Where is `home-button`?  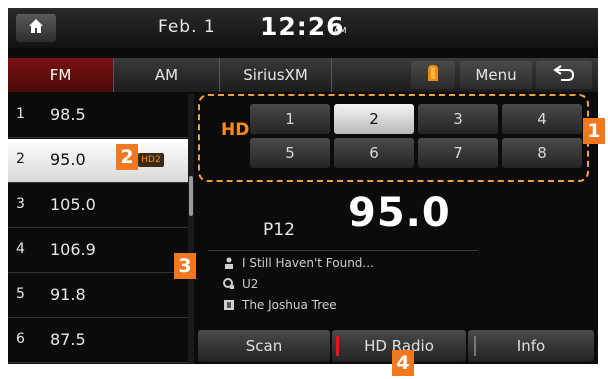 home-button is located at coordinates (36, 28).